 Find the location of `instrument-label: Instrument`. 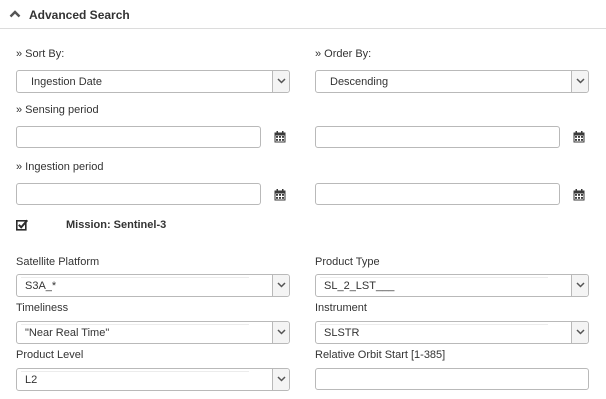

instrument-label: Instrument is located at coordinates (341, 308).